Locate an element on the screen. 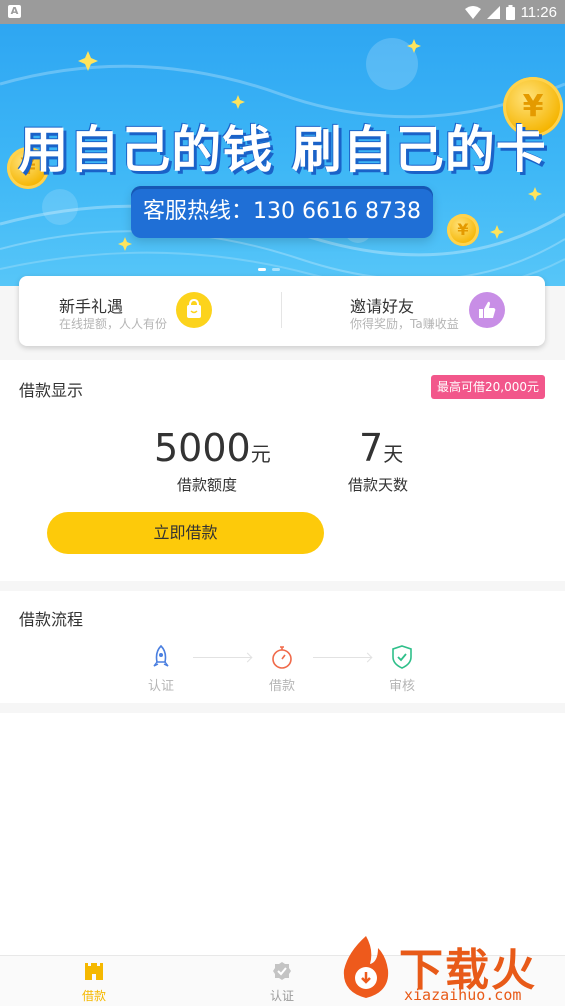  loan-section-title: 借款显示 is located at coordinates (51, 390).